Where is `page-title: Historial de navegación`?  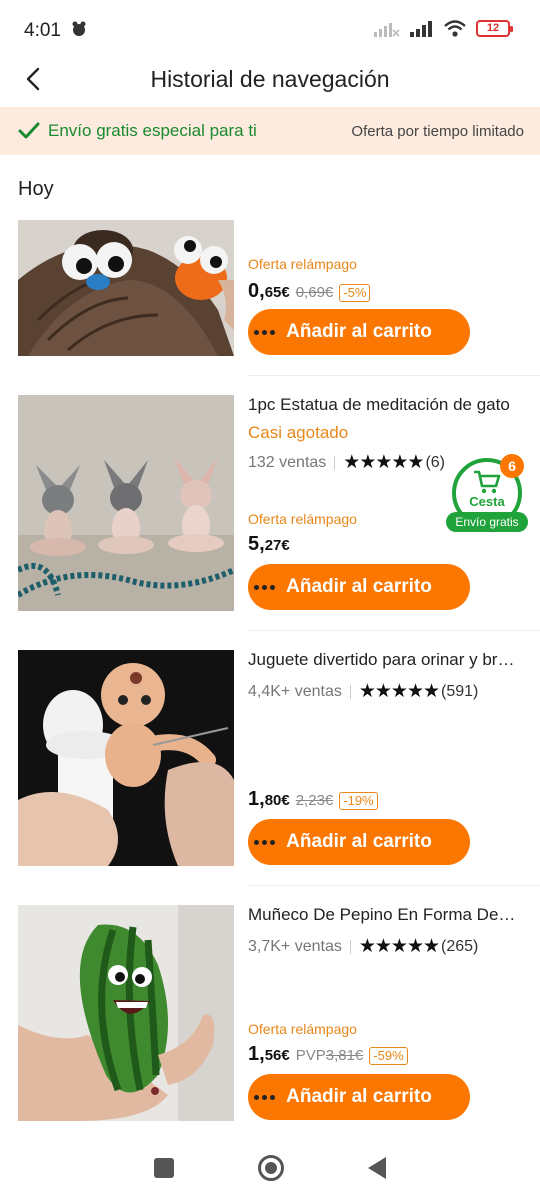 page-title: Historial de navegación is located at coordinates (270, 79).